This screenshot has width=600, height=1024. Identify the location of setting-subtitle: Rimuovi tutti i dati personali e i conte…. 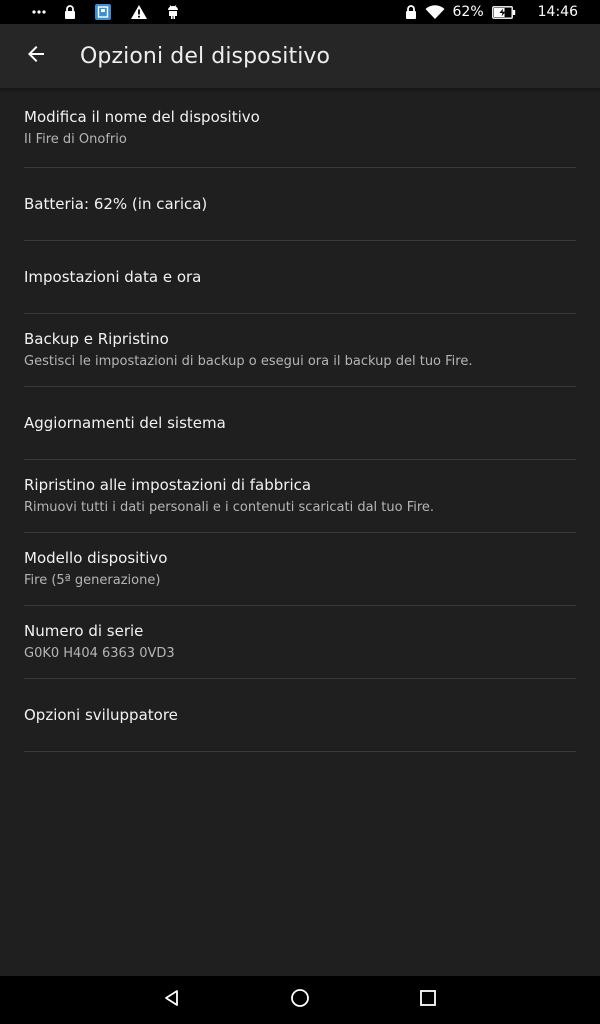
(229, 507).